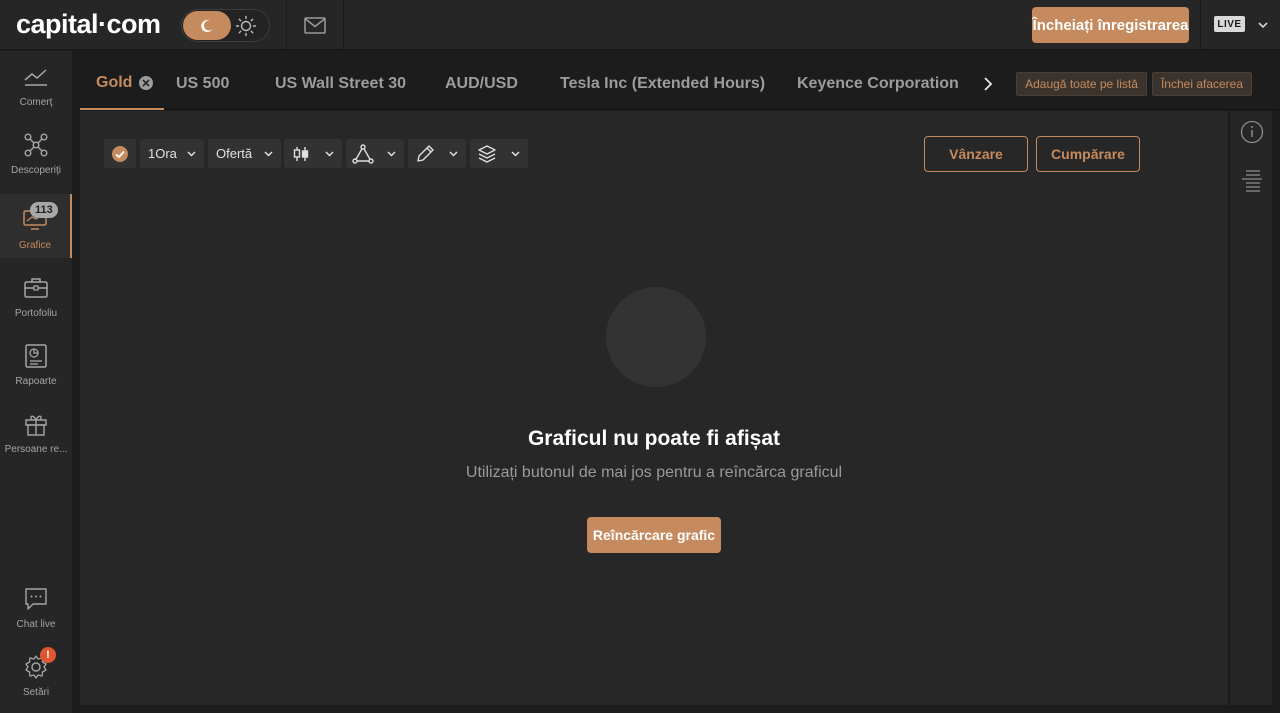 The image size is (1280, 713). I want to click on moon-icon, so click(207, 25).